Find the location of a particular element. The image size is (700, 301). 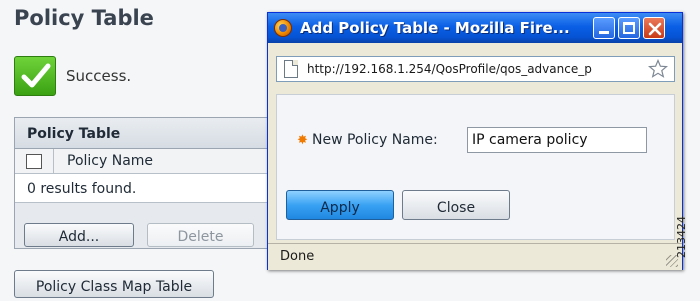

close-icon is located at coordinates (655, 29).